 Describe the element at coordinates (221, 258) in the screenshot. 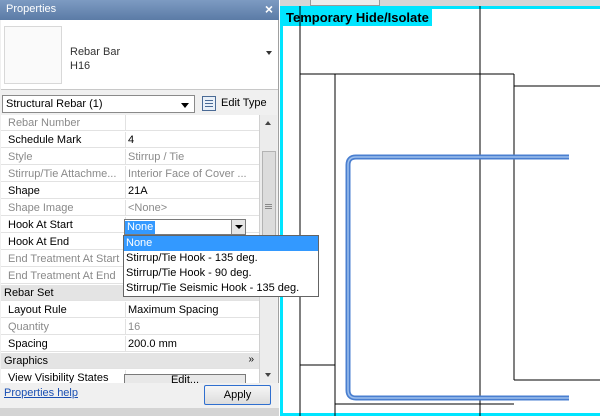

I see `hook-option-135: Stirrup/Tie Hook - 135 deg.` at that location.